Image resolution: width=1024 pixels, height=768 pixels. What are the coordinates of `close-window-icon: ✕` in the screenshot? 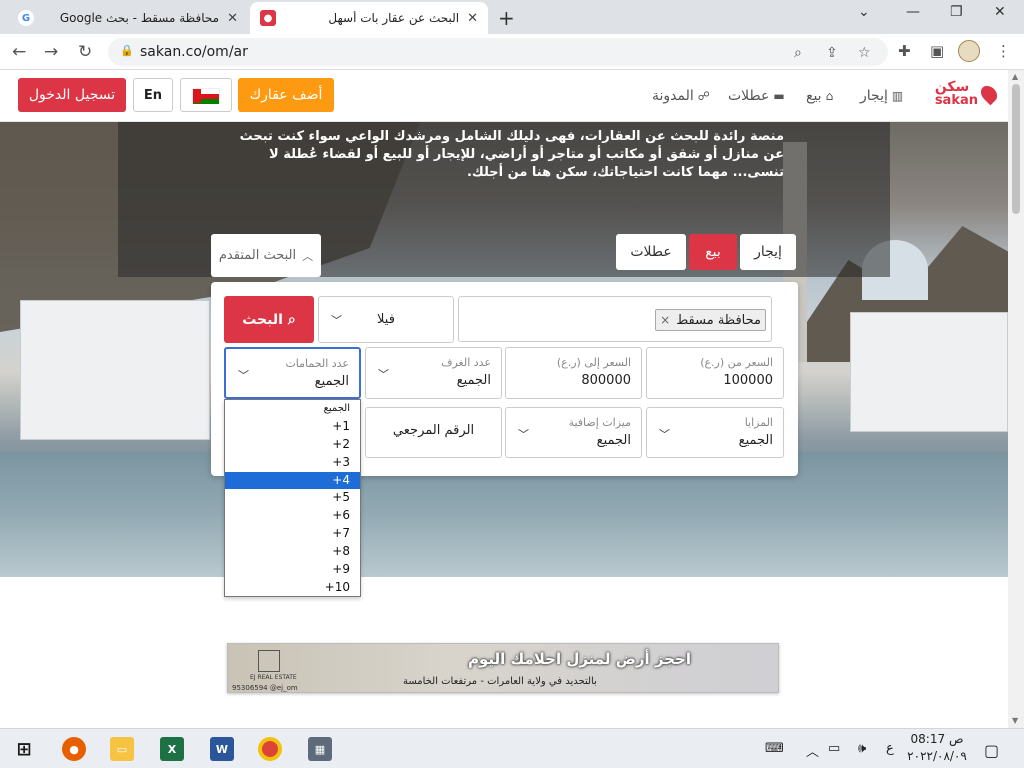 It's located at (1000, 12).